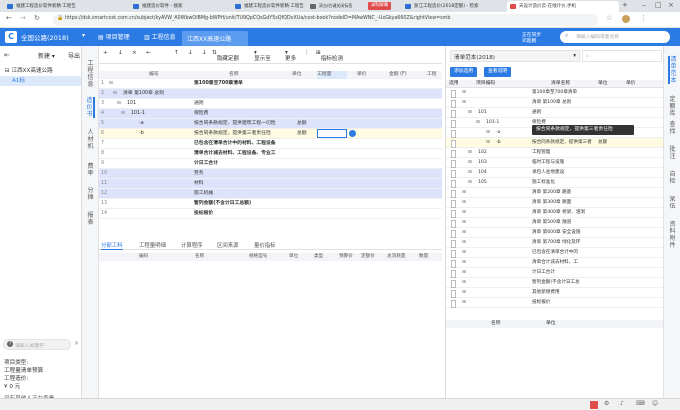 The width and height of the screenshot is (680, 410). What do you see at coordinates (270, 134) in the screenshot?
I see `grid-row: 6 -b 按合同条款规定，提供第三者责任险 总额` at bounding box center [270, 134].